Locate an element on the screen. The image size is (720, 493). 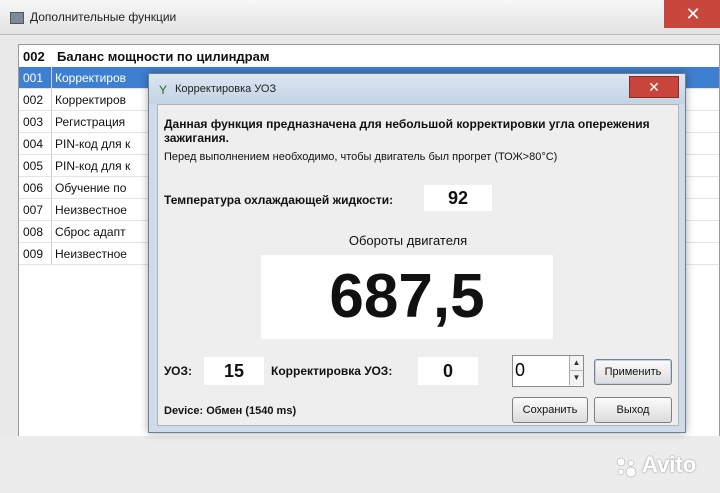
save-button: Сохранить is located at coordinates (550, 410).